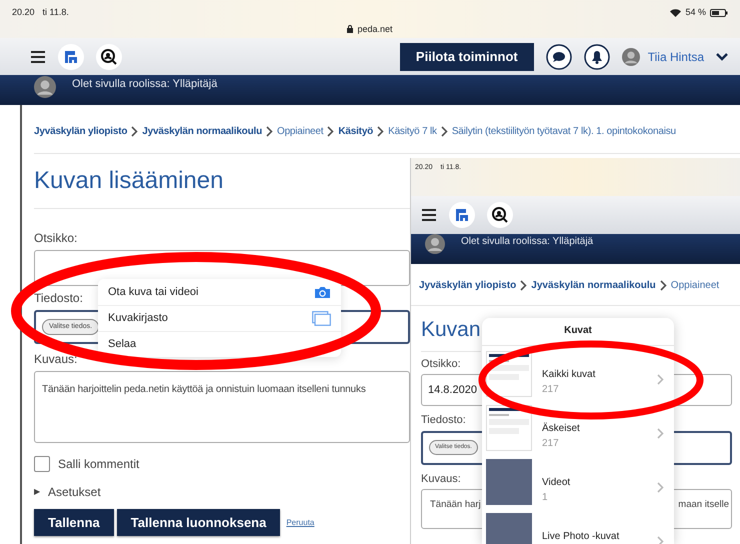 The image size is (740, 544). I want to click on album-name: Äskeiset, so click(561, 429).